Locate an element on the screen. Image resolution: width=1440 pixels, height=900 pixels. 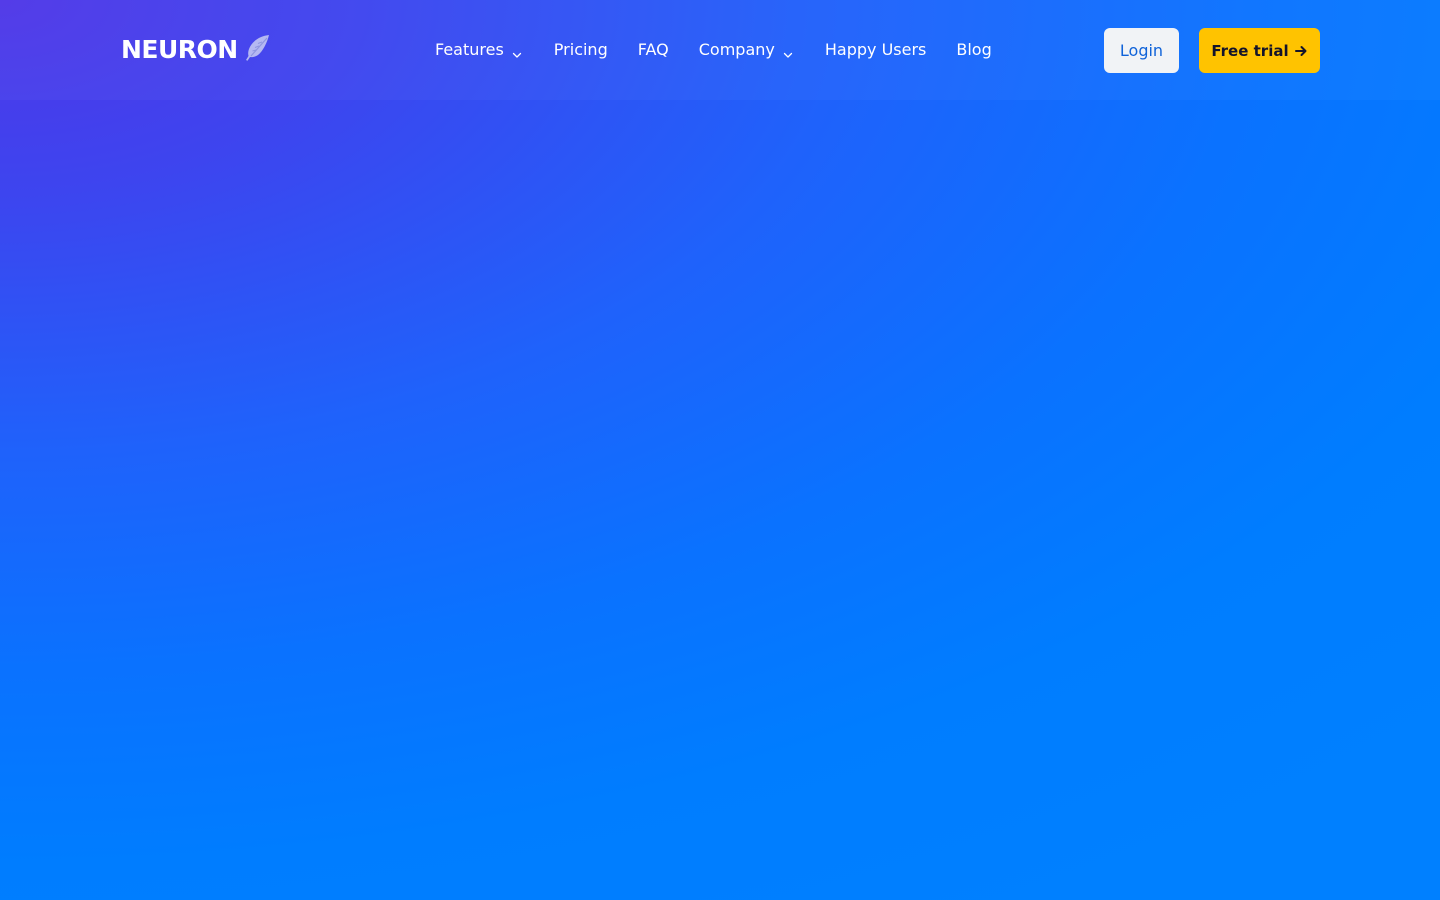
nav-item-blog: Blog is located at coordinates (973, 50).